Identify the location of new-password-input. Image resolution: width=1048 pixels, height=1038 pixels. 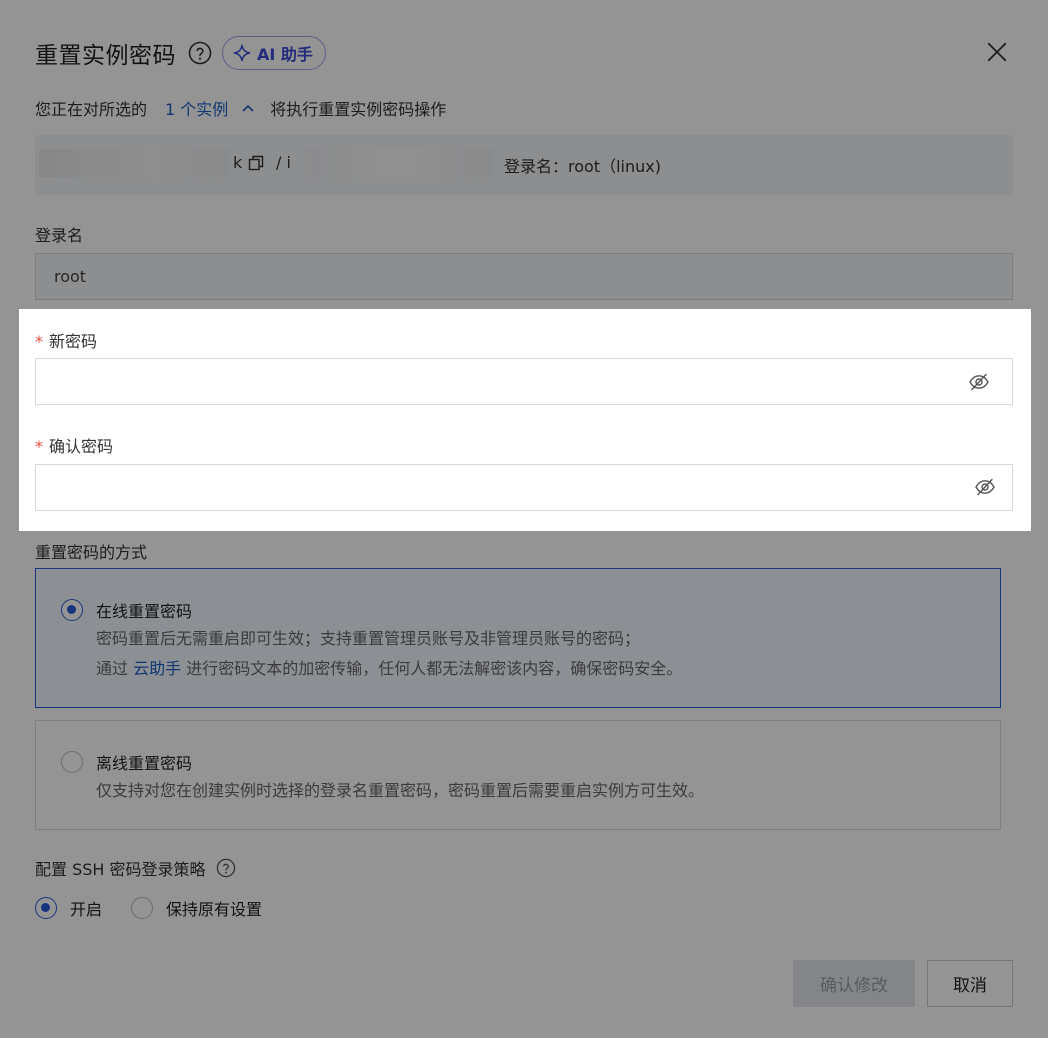
(524, 381).